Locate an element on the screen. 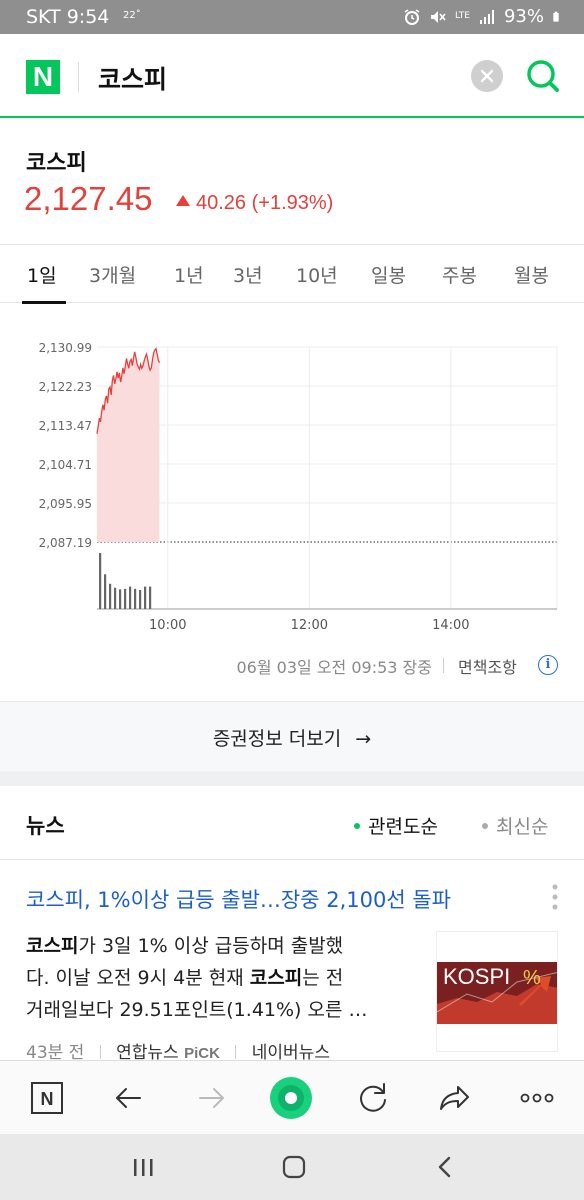 The image size is (584, 1200). home-icon is located at coordinates (294, 1167).